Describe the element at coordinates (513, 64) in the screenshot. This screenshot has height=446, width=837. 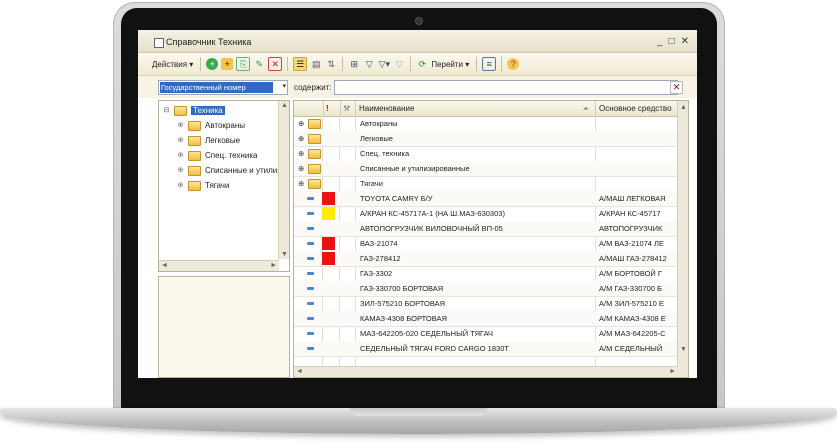
I see `help-icon: ?` at that location.